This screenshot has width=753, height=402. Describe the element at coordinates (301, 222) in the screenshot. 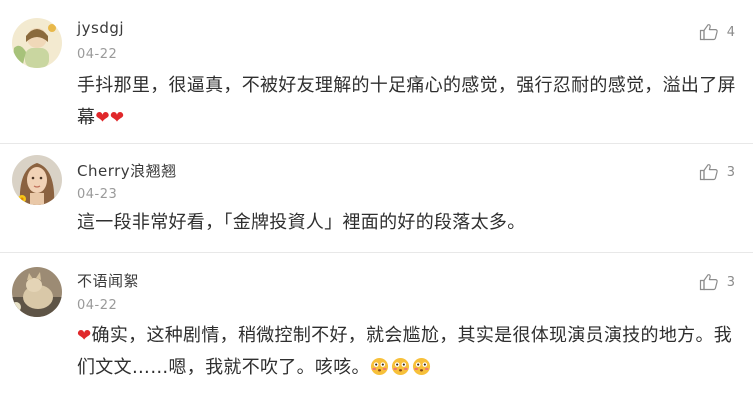

I see `comment-text-content: 這一段非常好看，「金牌投資人」裡面的好的段落太多。` at that location.